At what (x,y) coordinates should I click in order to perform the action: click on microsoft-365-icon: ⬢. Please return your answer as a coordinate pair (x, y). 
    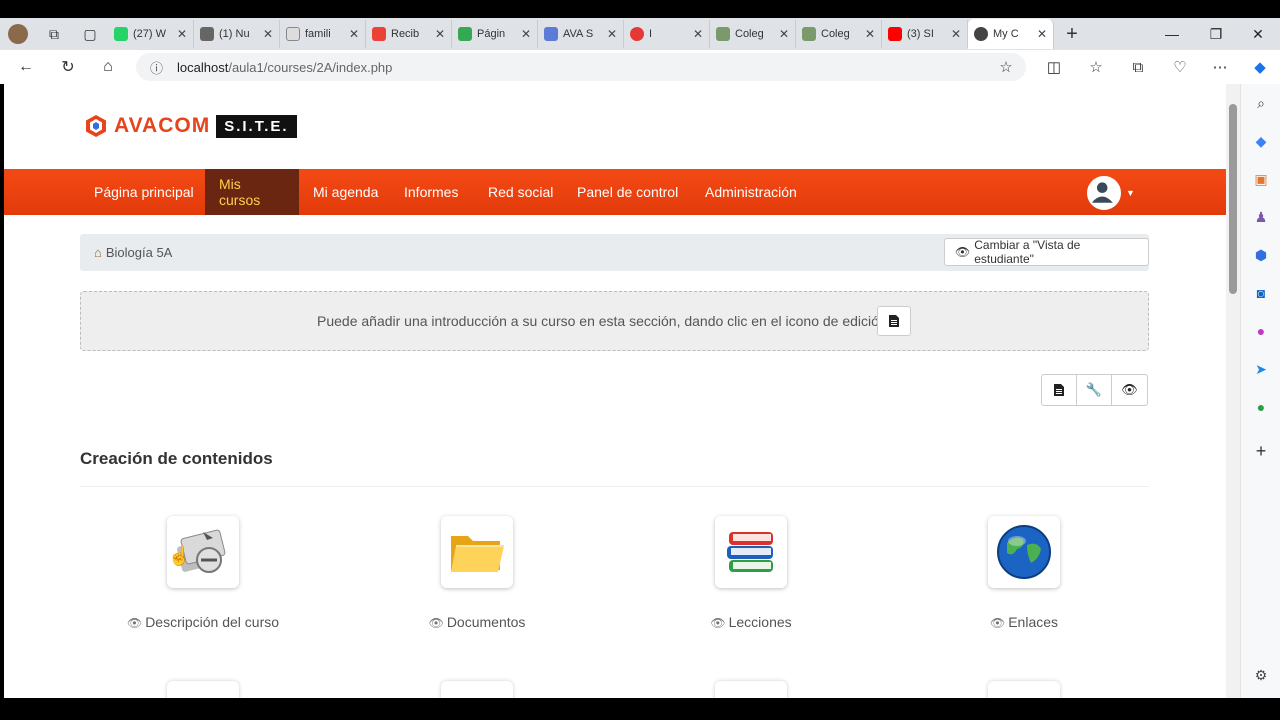
    Looking at the image, I should click on (1260, 255).